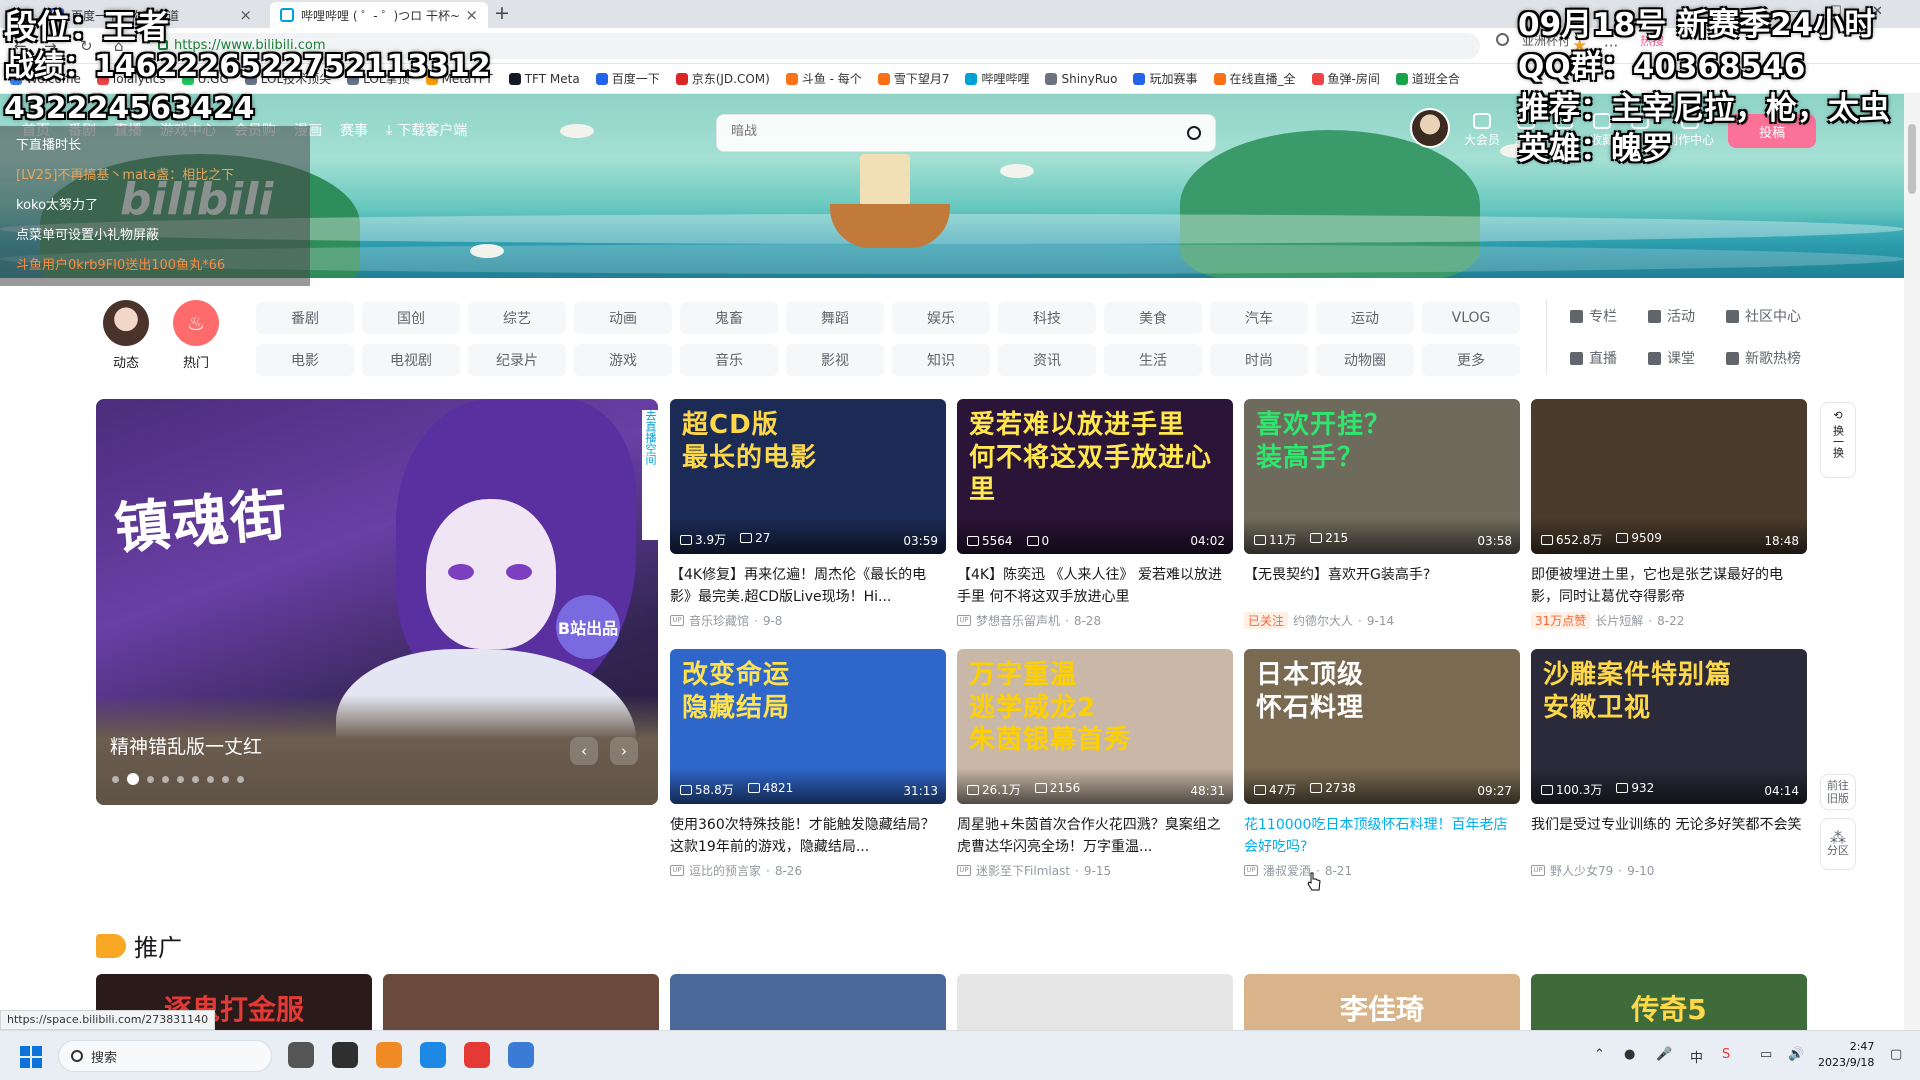 The image size is (1920, 1080). I want to click on channel-button: 综艺, so click(517, 318).